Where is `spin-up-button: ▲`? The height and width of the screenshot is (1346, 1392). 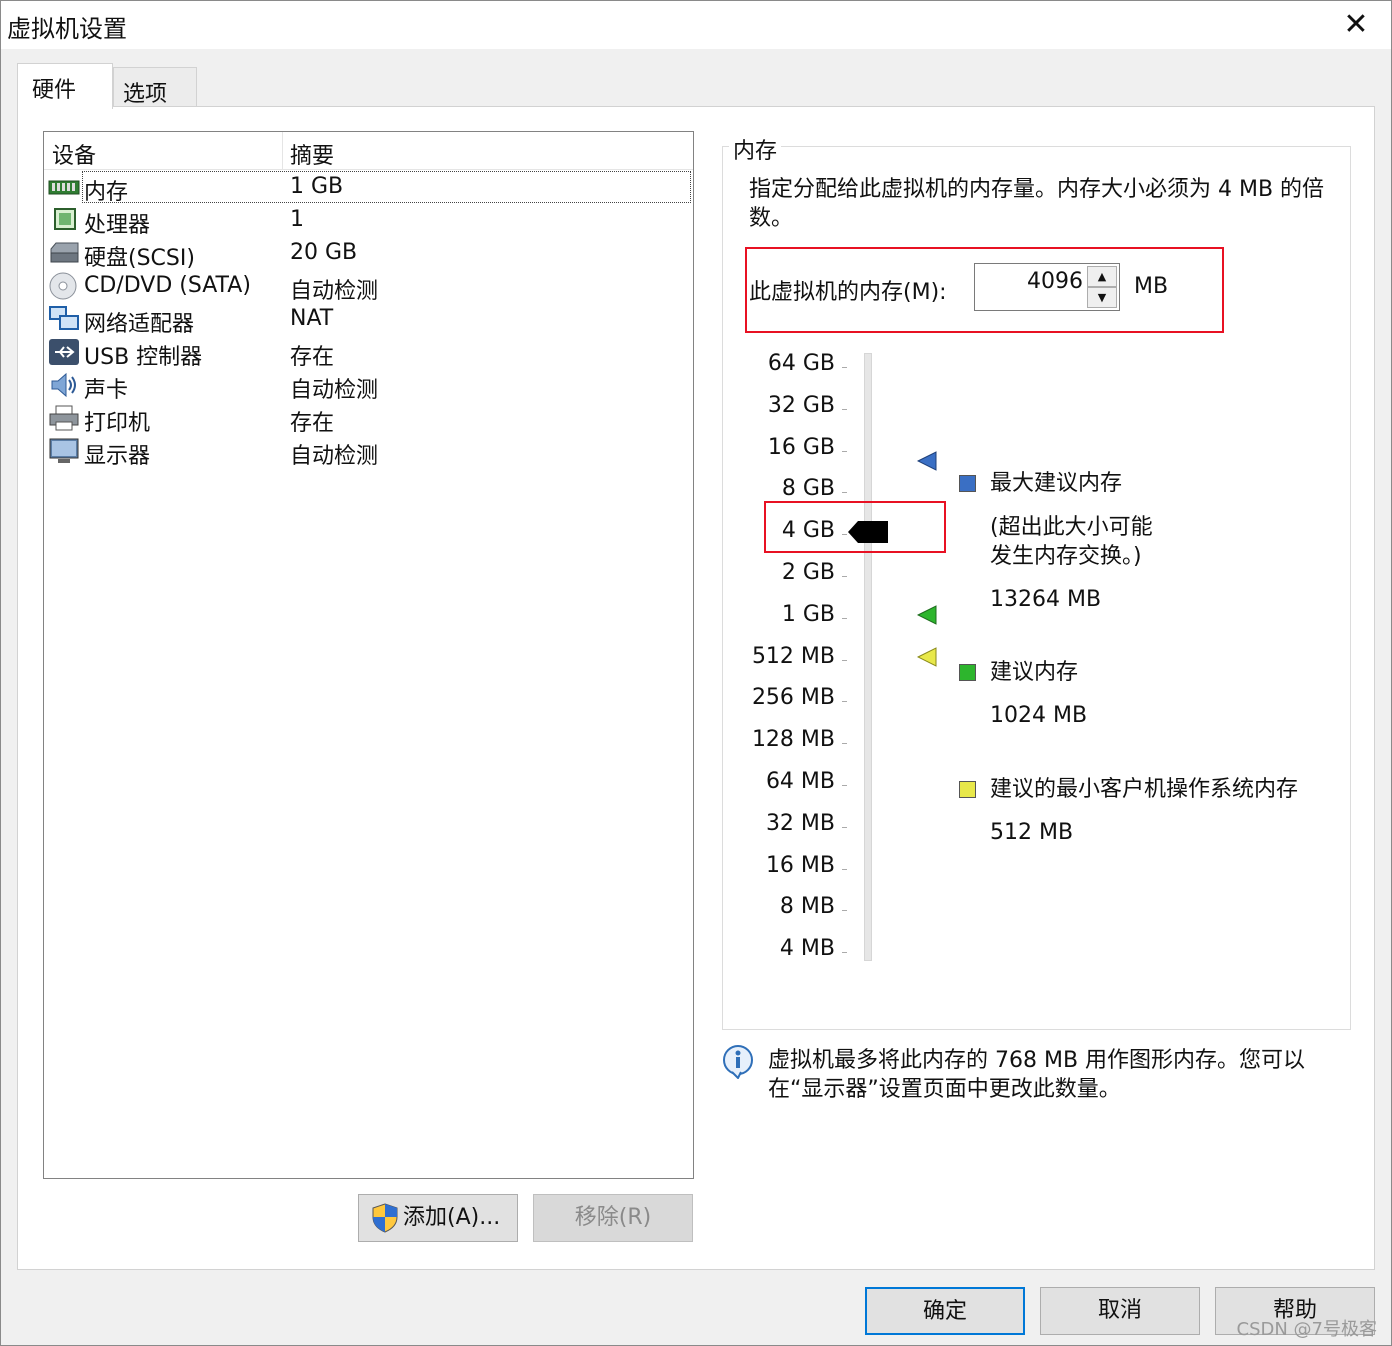 spin-up-button: ▲ is located at coordinates (1102, 276).